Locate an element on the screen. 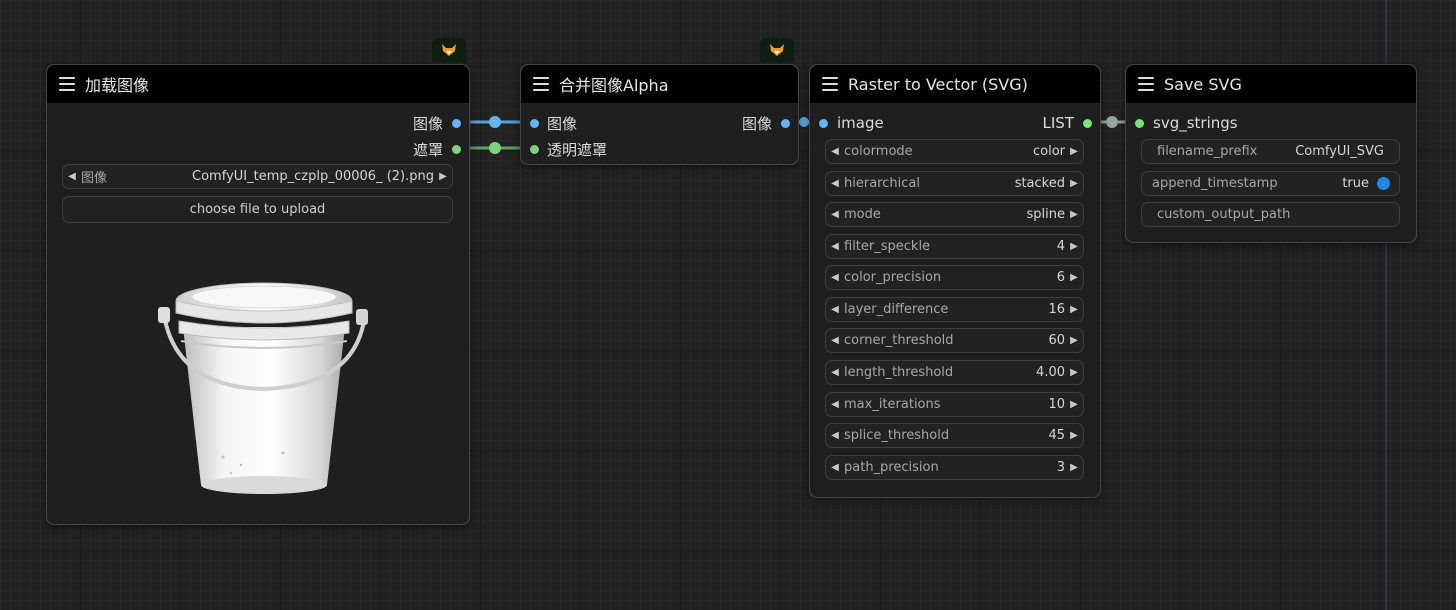  widget-value: 60 is located at coordinates (1056, 340).